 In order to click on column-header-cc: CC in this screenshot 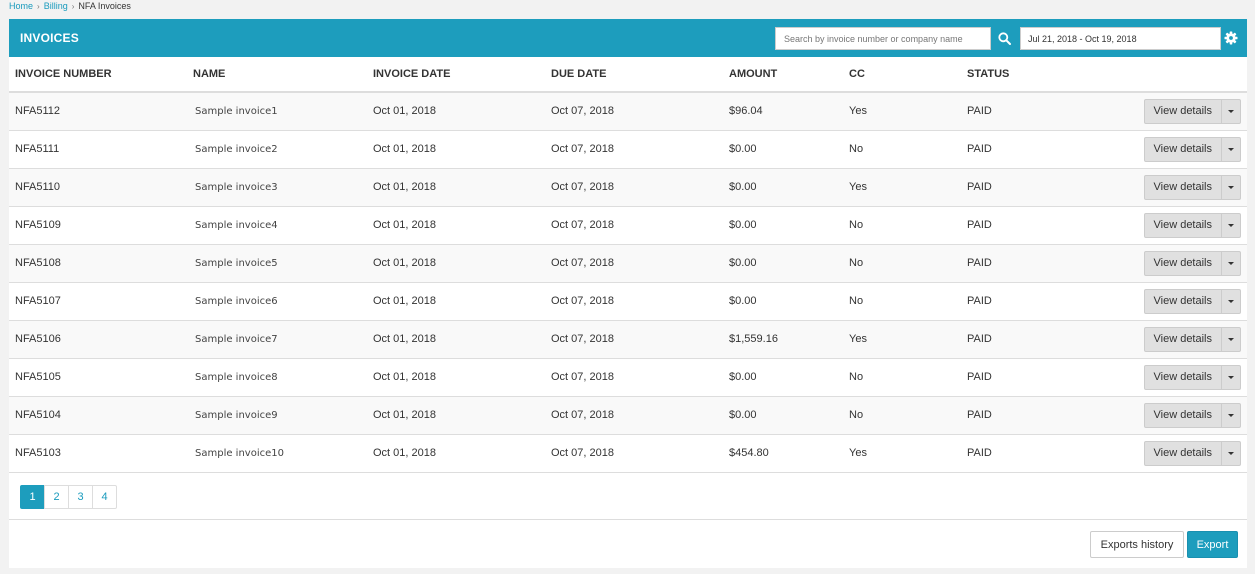, I will do `click(902, 75)`.